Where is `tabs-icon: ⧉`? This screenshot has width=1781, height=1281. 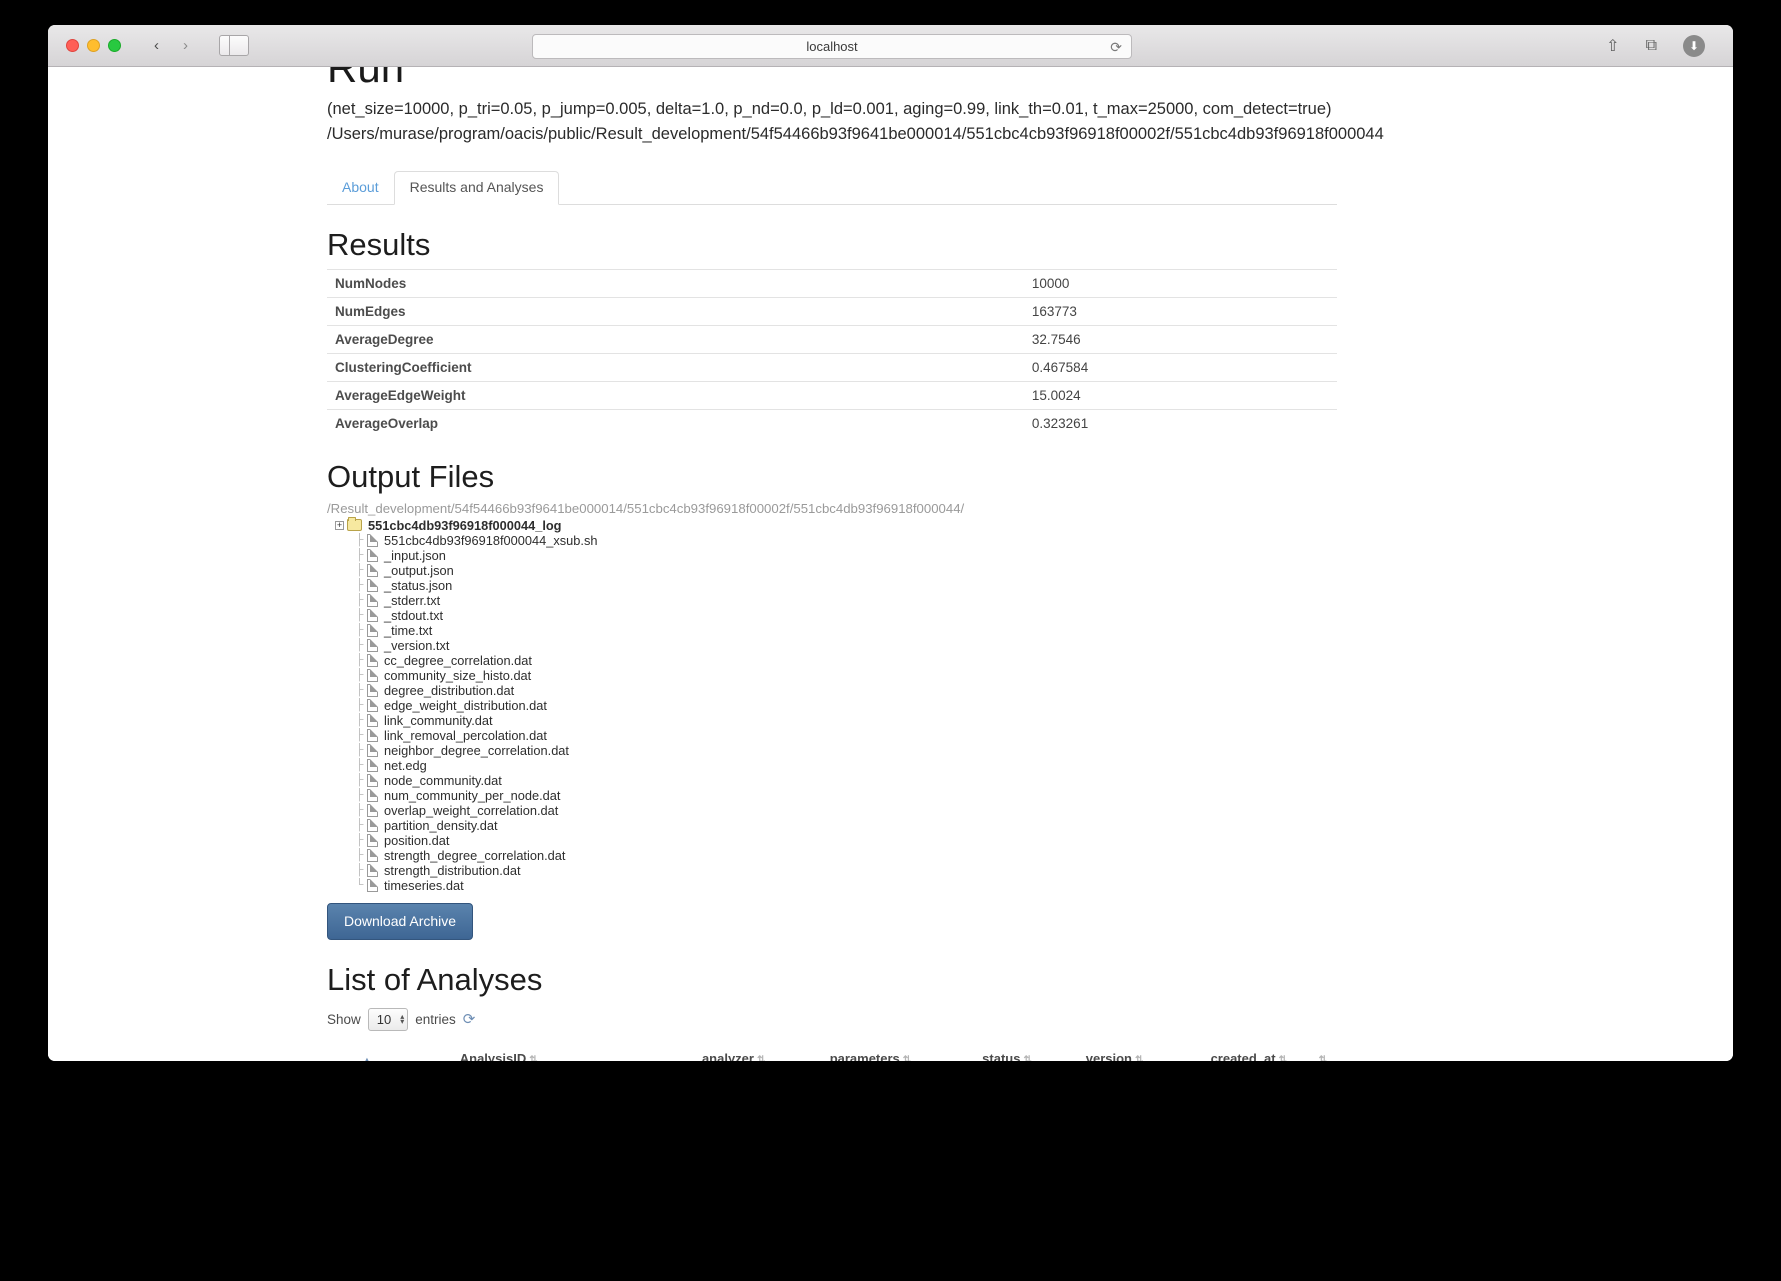 tabs-icon: ⧉ is located at coordinates (1651, 46).